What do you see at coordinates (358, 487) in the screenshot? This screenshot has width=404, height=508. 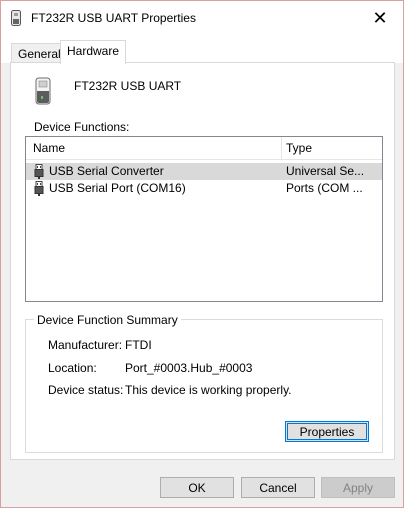 I see `apply-button: Apply` at bounding box center [358, 487].